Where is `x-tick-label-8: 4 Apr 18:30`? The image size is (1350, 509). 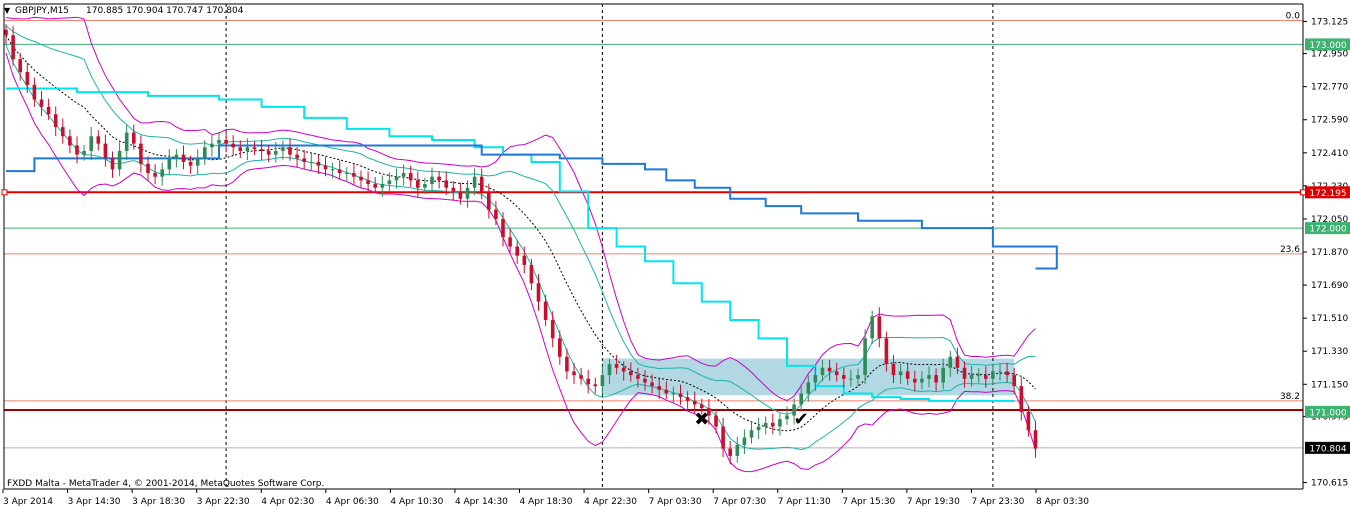
x-tick-label-8: 4 Apr 18:30 is located at coordinates (546, 502).